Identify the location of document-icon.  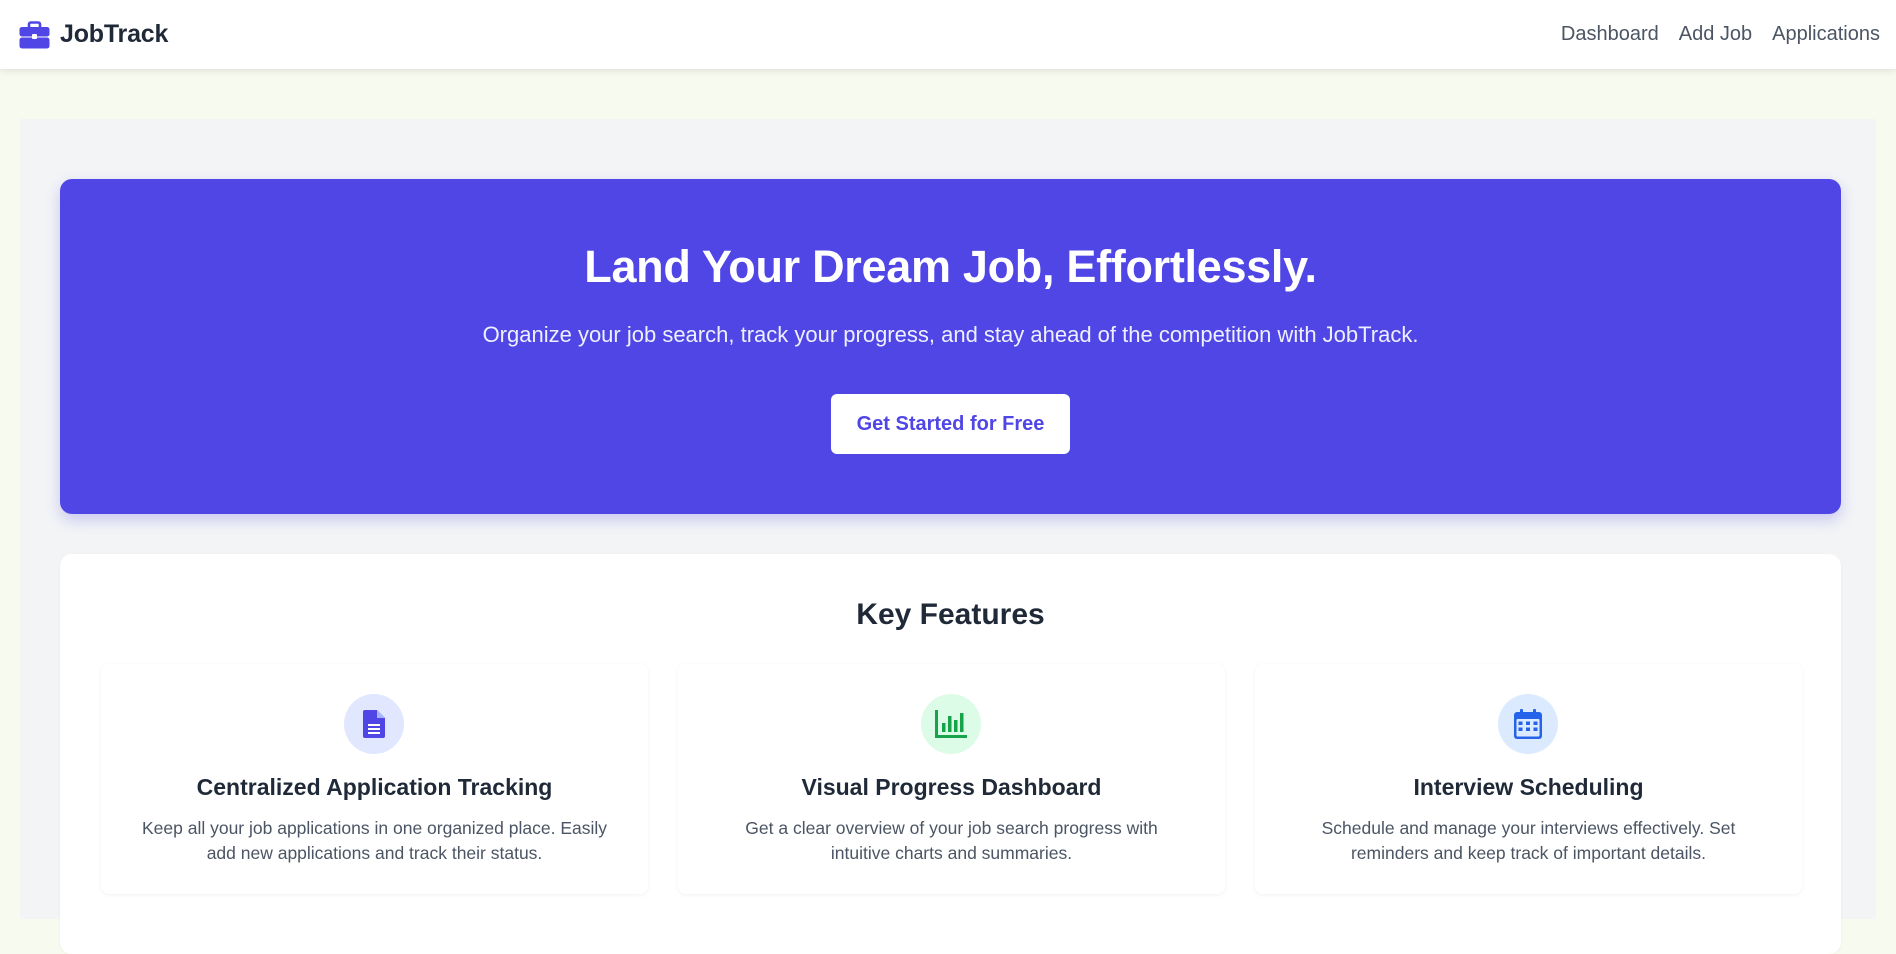
(374, 724).